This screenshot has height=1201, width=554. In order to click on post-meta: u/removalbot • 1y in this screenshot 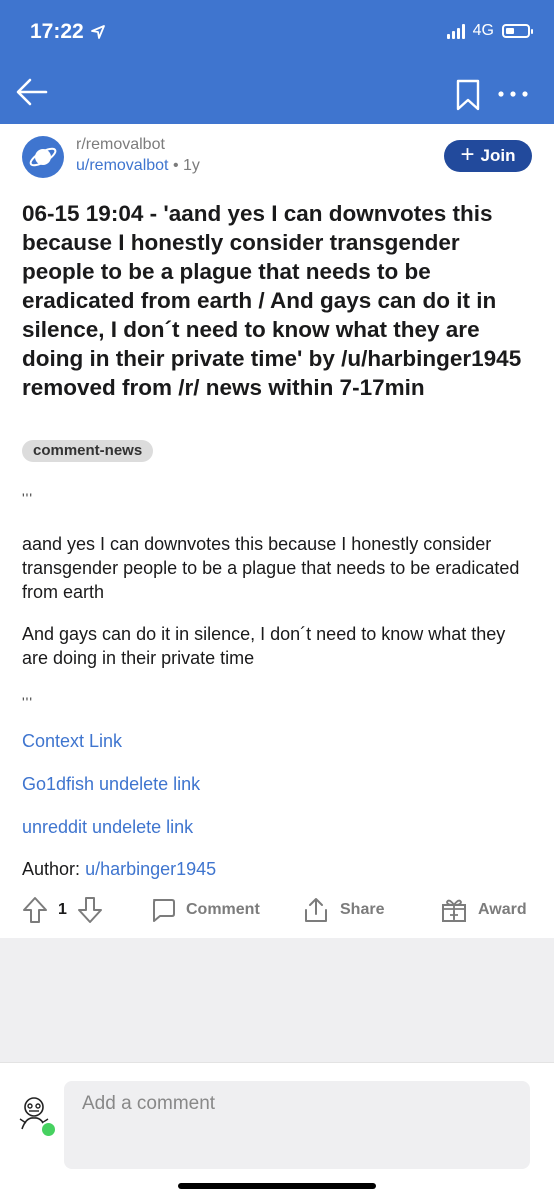, I will do `click(138, 166)`.